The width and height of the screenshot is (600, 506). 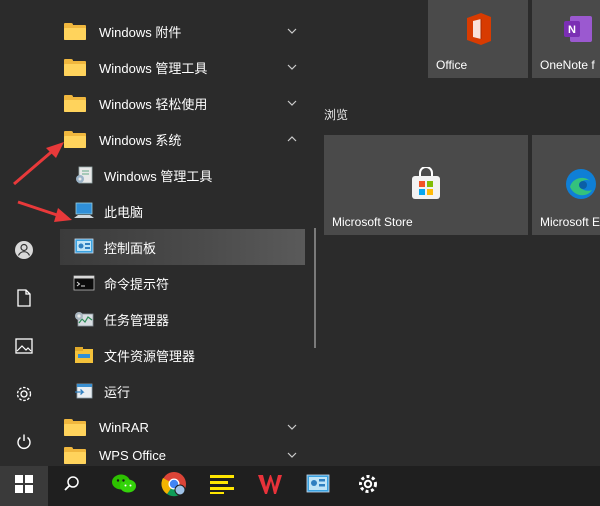 I want to click on wechat-icon, so click(x=124, y=486).